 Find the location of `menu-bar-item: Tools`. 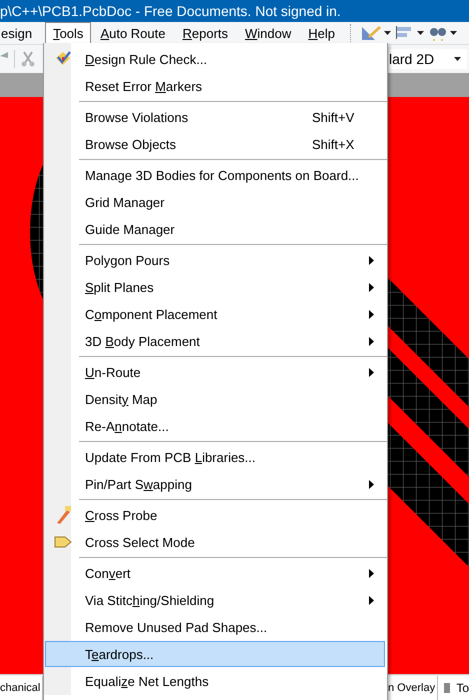

menu-bar-item: Tools is located at coordinates (68, 33).